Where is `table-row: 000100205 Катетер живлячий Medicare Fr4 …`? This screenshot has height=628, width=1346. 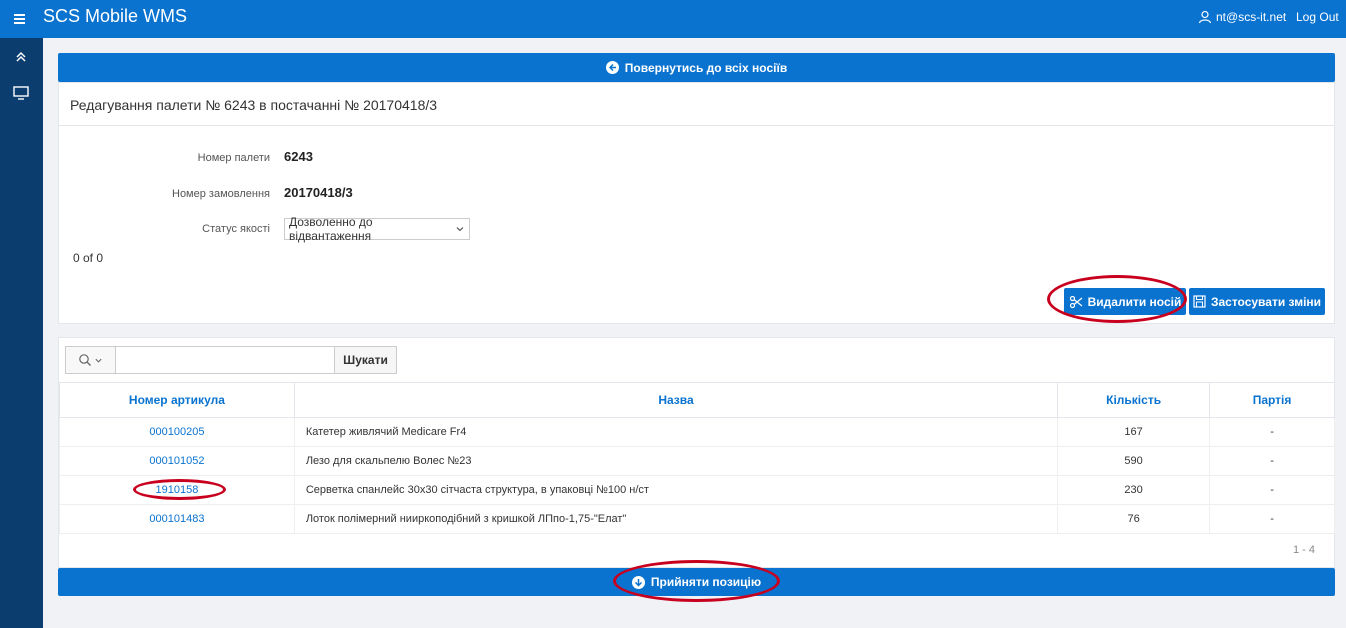 table-row: 000100205 Катетер живлячий Medicare Fr4 … is located at coordinates (697, 432).